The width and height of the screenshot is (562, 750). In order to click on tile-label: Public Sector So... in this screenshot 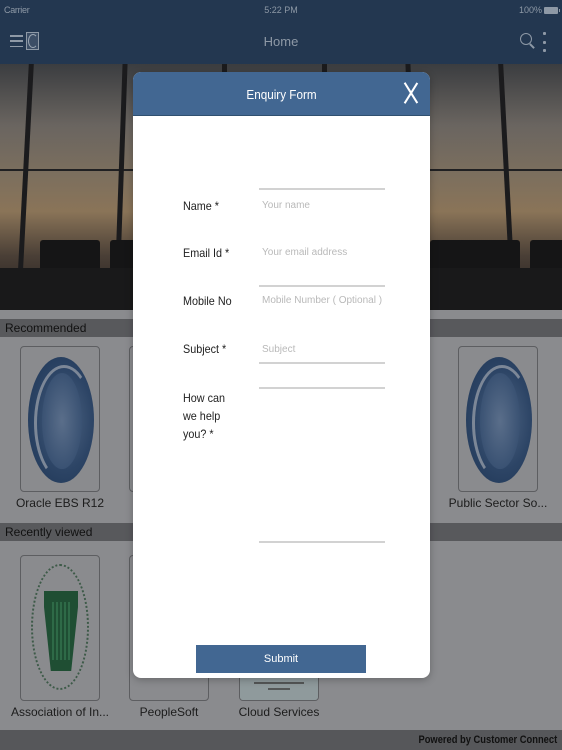, I will do `click(498, 503)`.